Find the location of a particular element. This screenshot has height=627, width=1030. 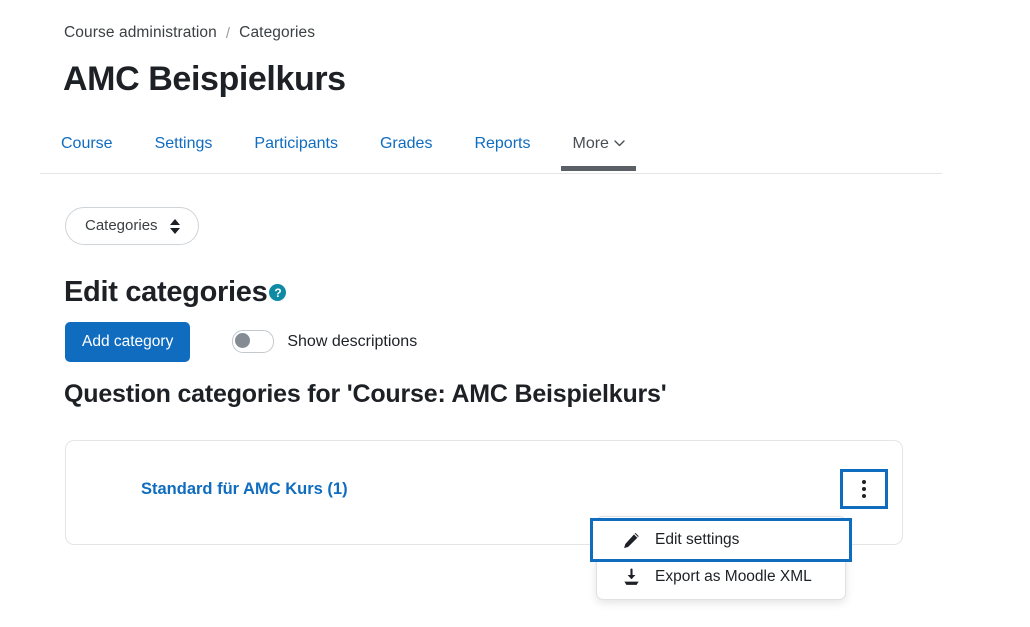

category-actions: Add category Show descriptions is located at coordinates (241, 342).